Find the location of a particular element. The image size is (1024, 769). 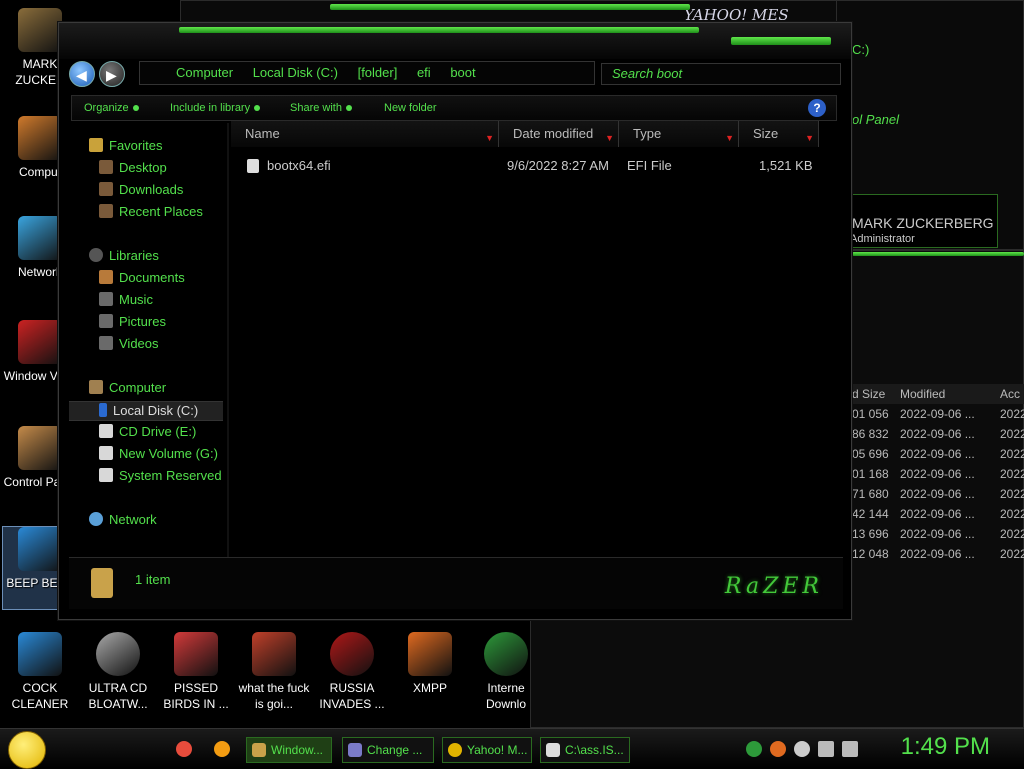

item-count: 1 item is located at coordinates (153, 579).